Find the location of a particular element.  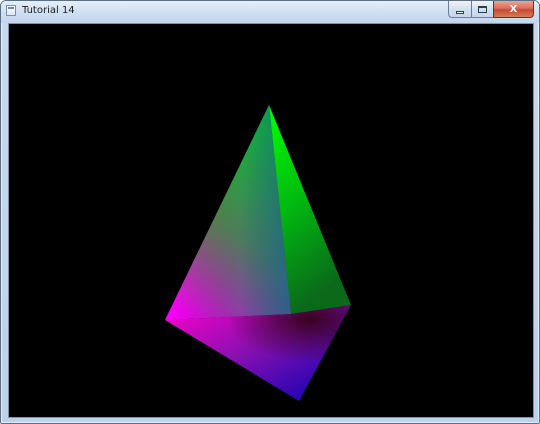

close-button: X is located at coordinates (513, 9).